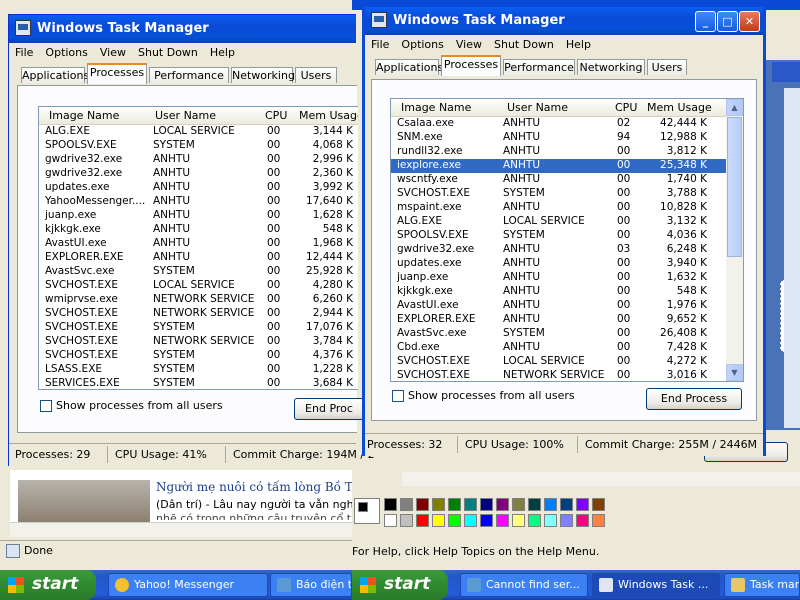  Describe the element at coordinates (567, 320) in the screenshot. I see `table-row: EXPLORER.EXE ANHTU 00 9,652 K` at that location.